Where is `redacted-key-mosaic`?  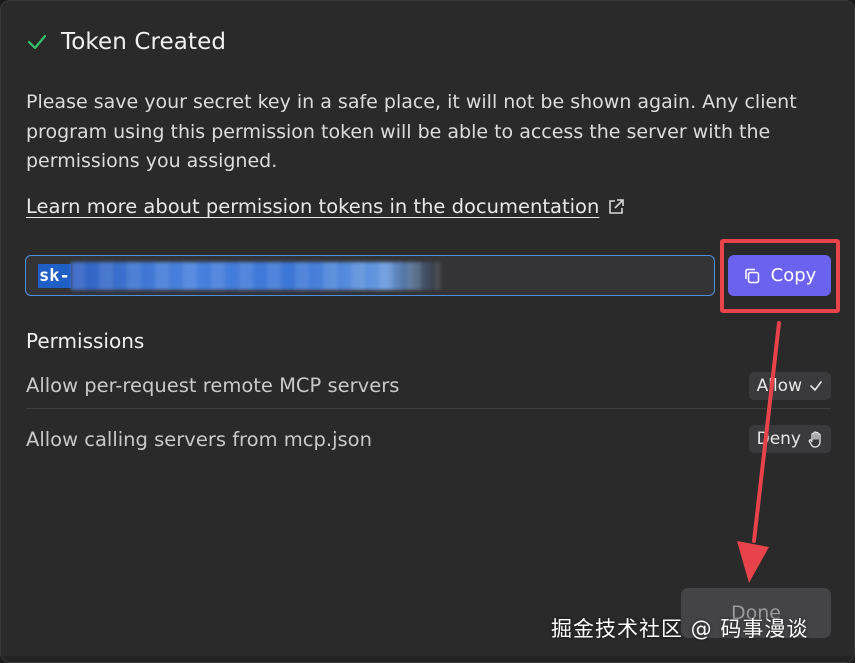 redacted-key-mosaic is located at coordinates (255, 275).